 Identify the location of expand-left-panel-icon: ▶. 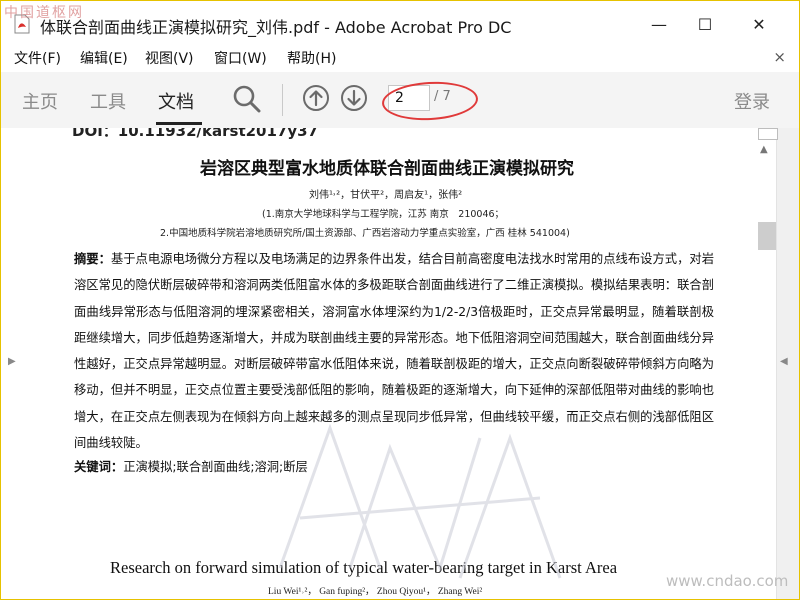
(12, 361).